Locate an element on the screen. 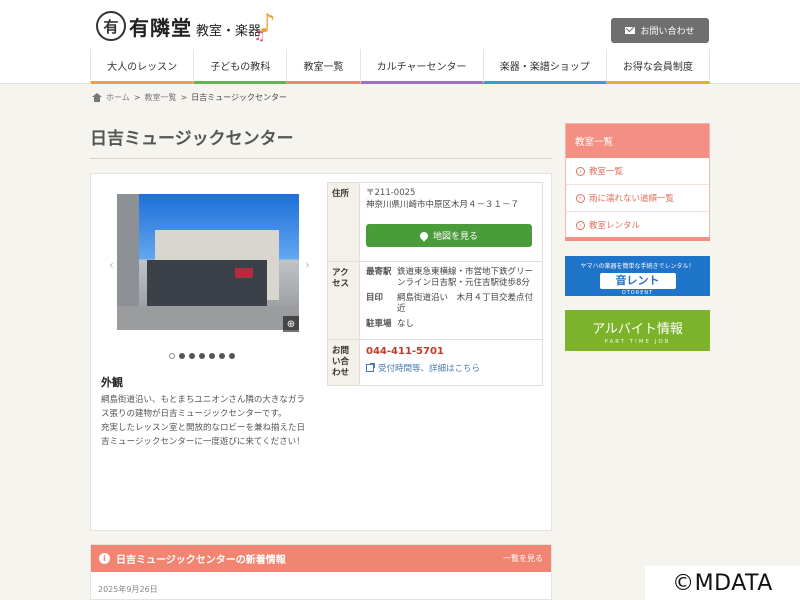 This screenshot has height=600, width=800. photo-road is located at coordinates (208, 318).